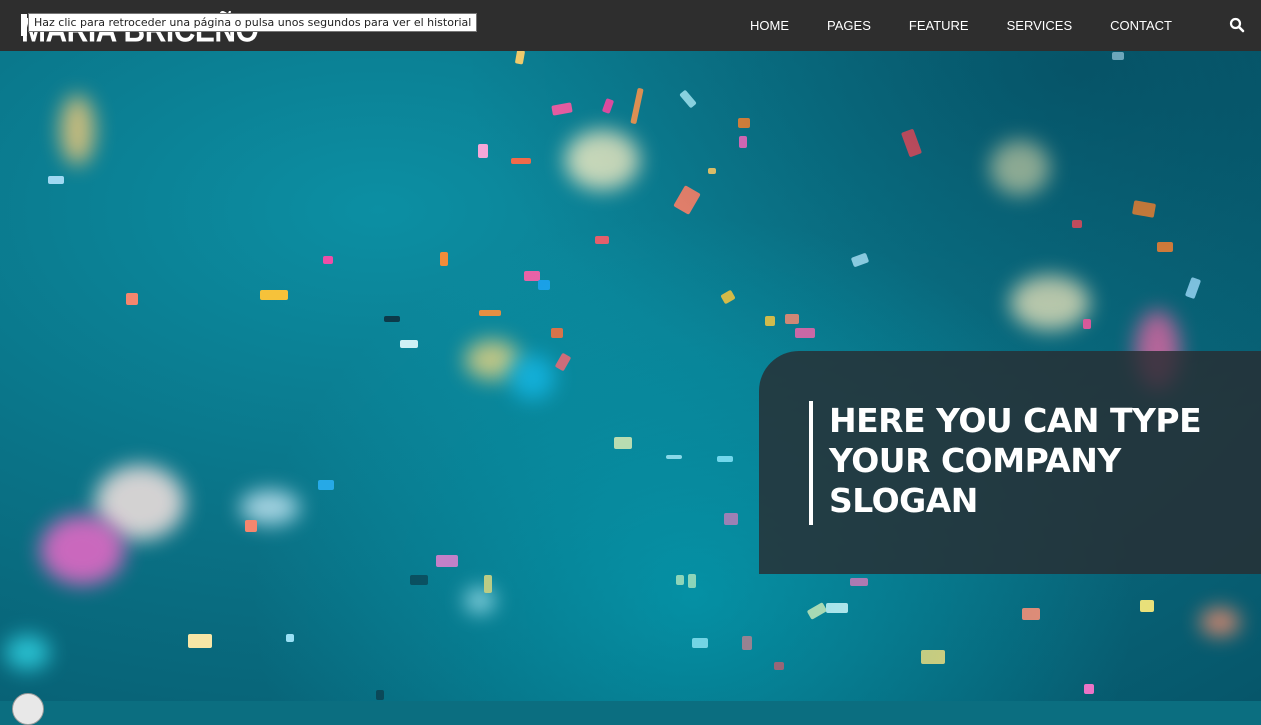  I want to click on slogan-panel: HERE YOU CAN TYPE YOUR COMPANY SLOGAN, so click(1010, 462).